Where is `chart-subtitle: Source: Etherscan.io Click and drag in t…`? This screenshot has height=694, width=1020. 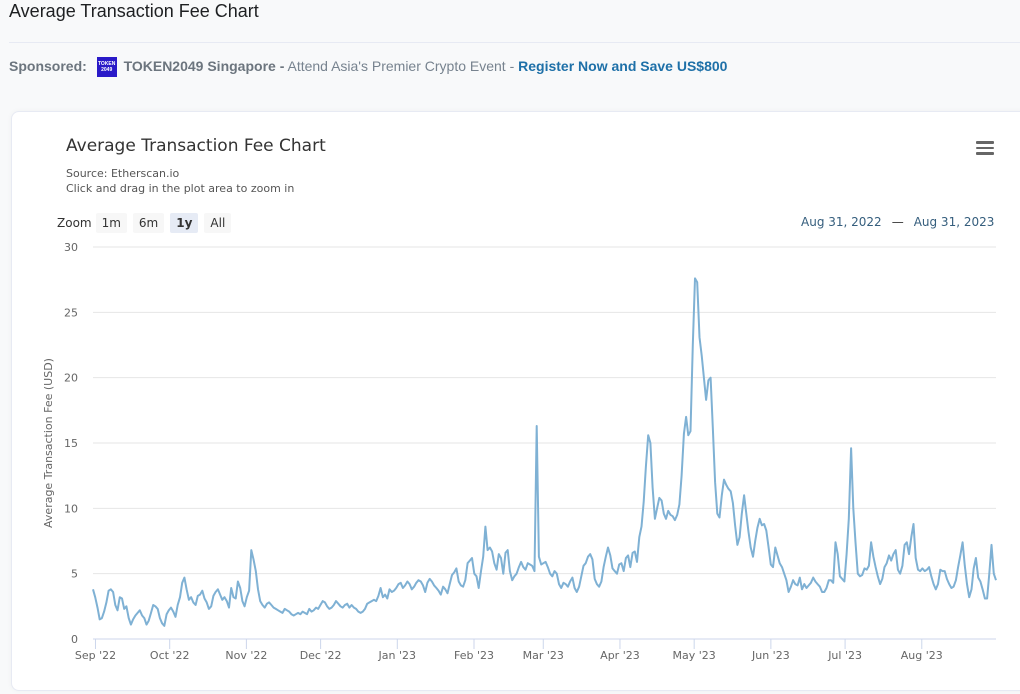
chart-subtitle: Source: Etherscan.io Click and drag in t… is located at coordinates (180, 181).